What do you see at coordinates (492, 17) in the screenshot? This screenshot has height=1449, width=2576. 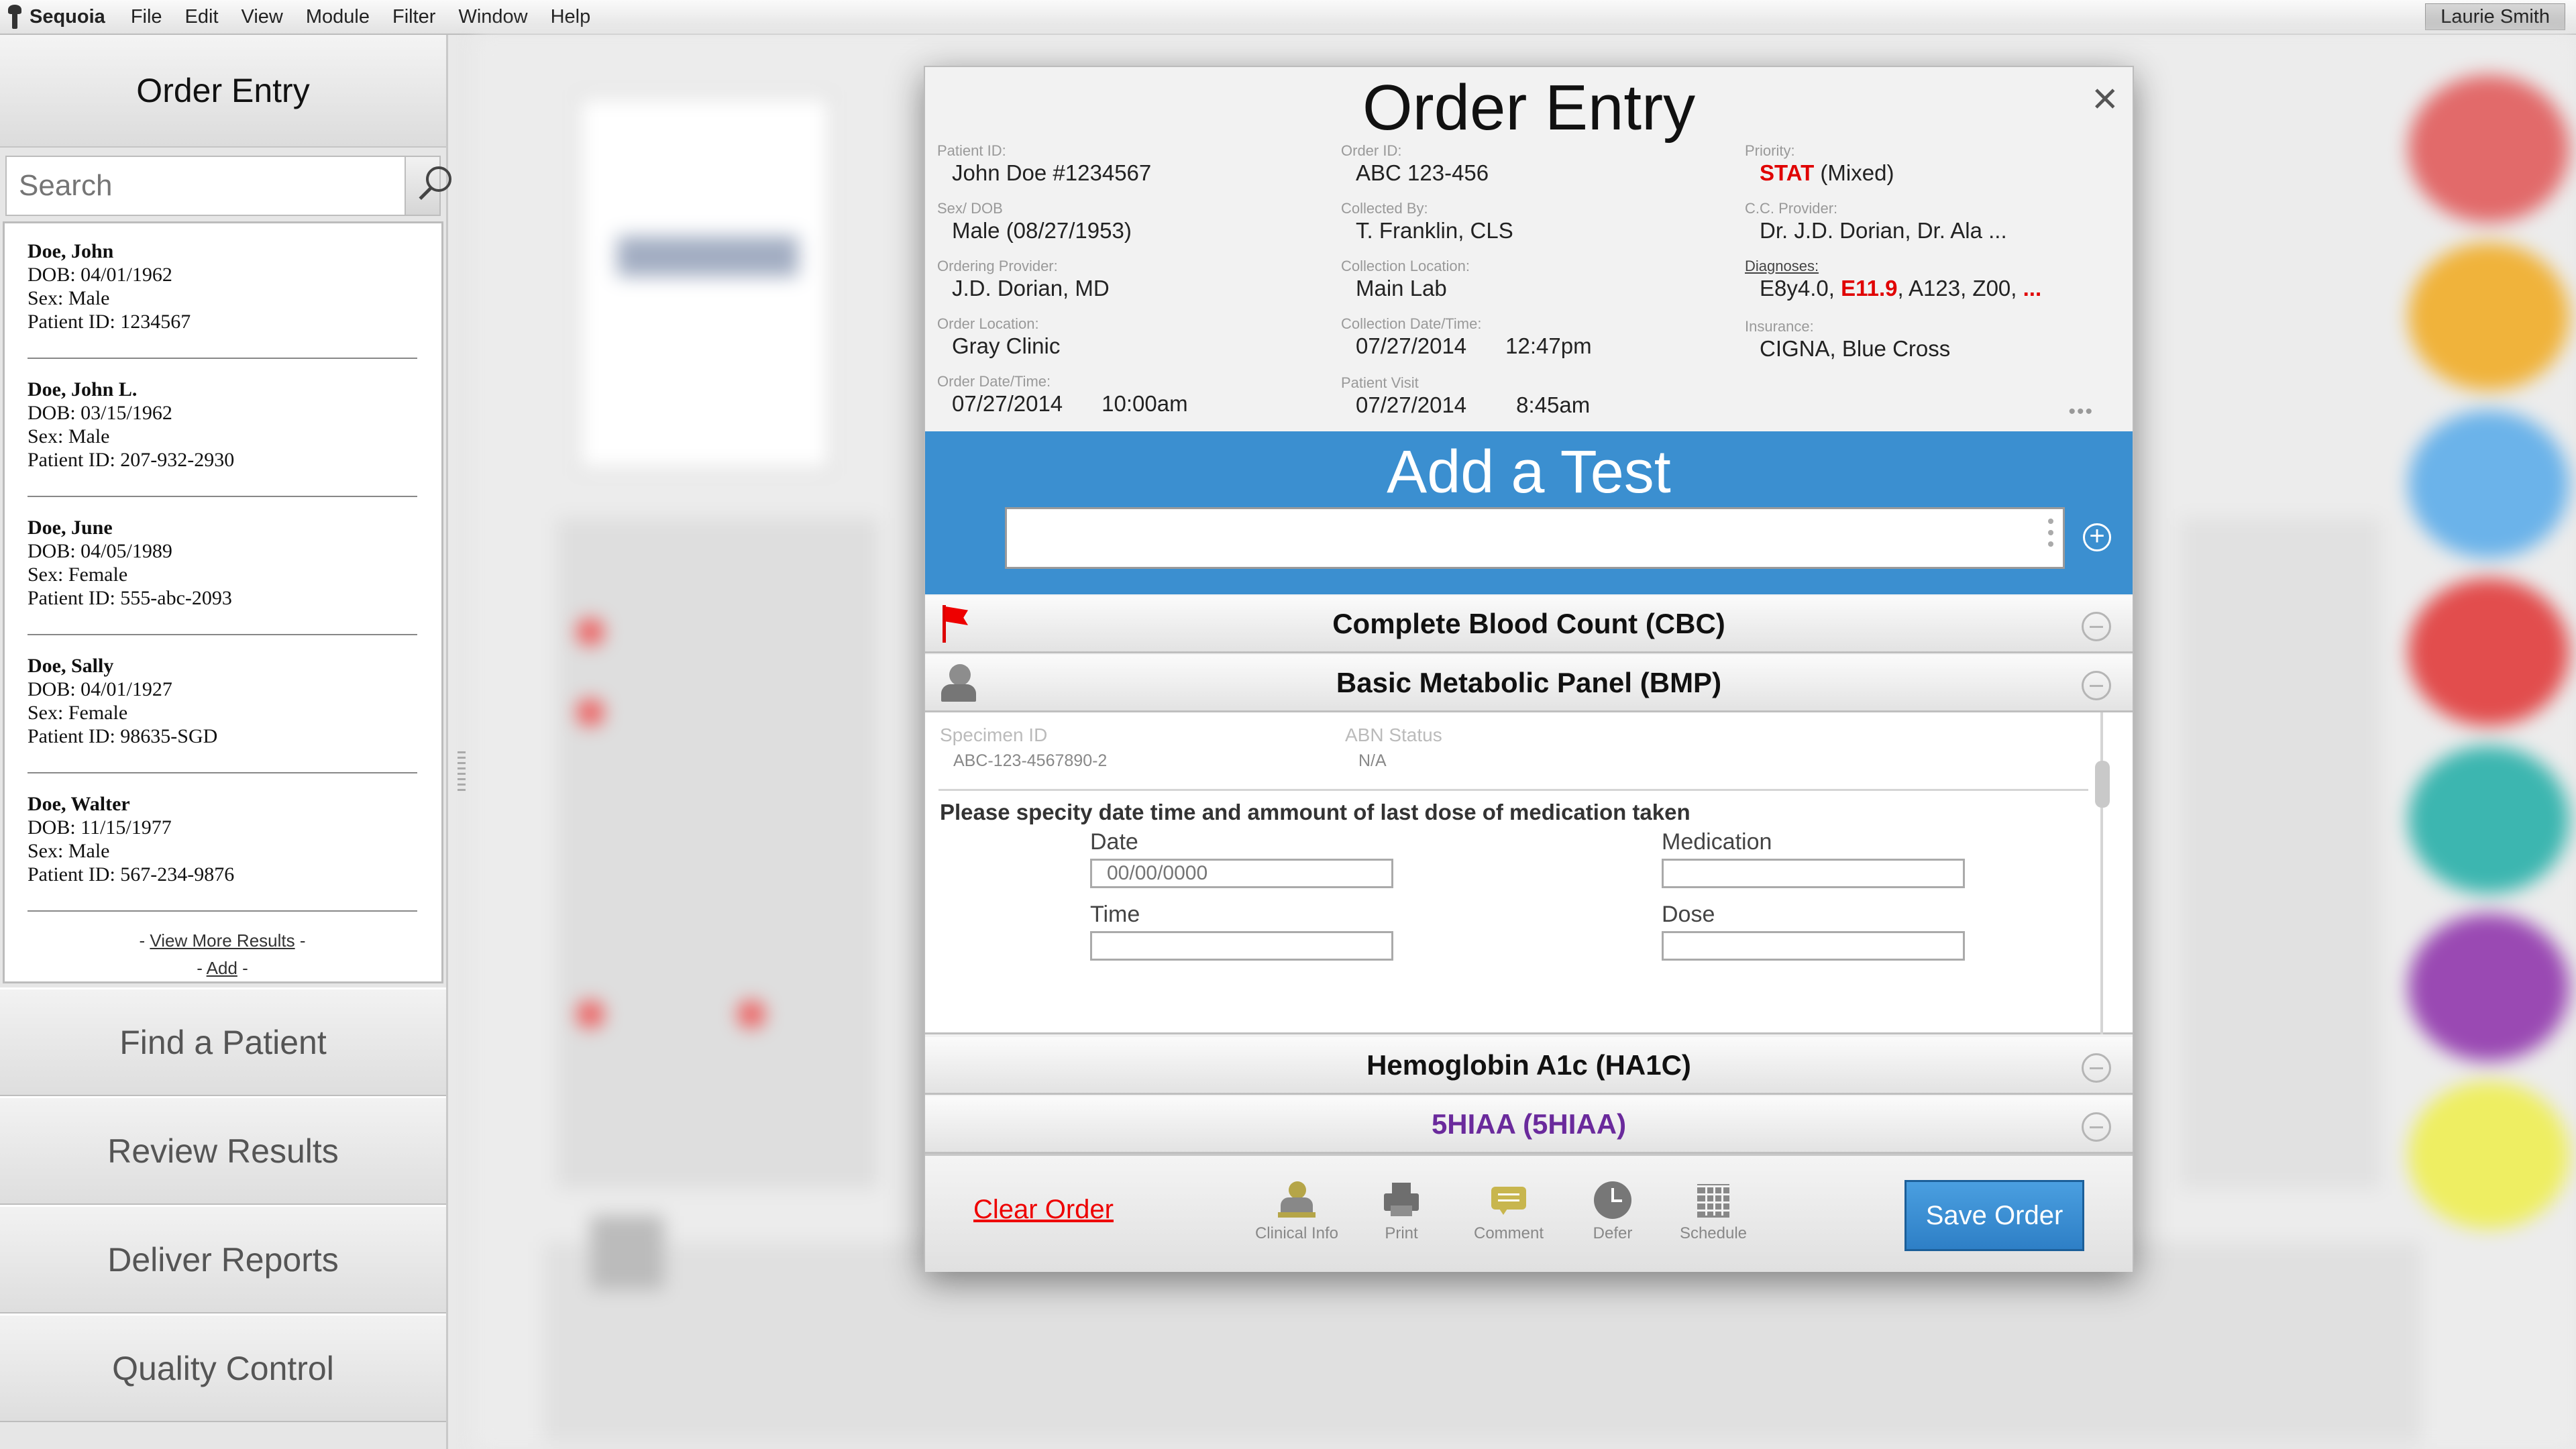 I see `menu-window: Window` at bounding box center [492, 17].